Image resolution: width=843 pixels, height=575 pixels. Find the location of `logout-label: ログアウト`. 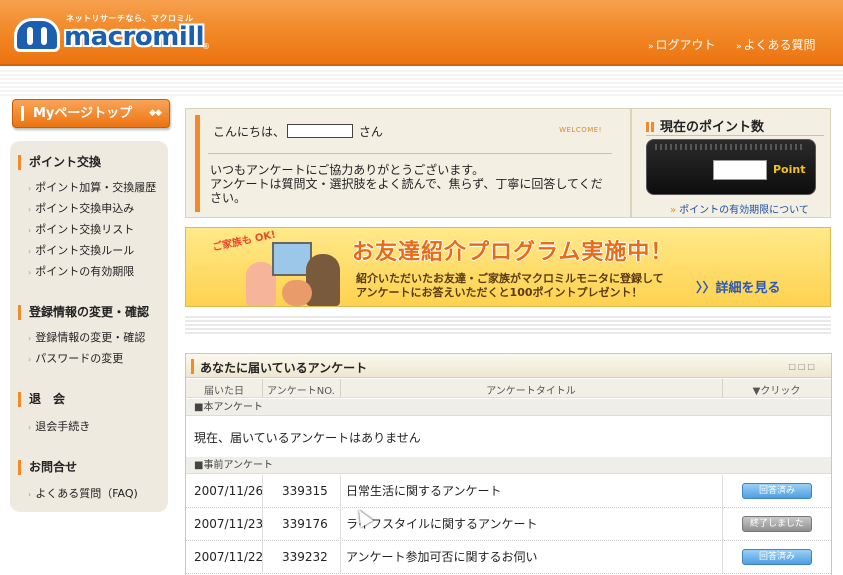

logout-label: ログアウト is located at coordinates (685, 45).